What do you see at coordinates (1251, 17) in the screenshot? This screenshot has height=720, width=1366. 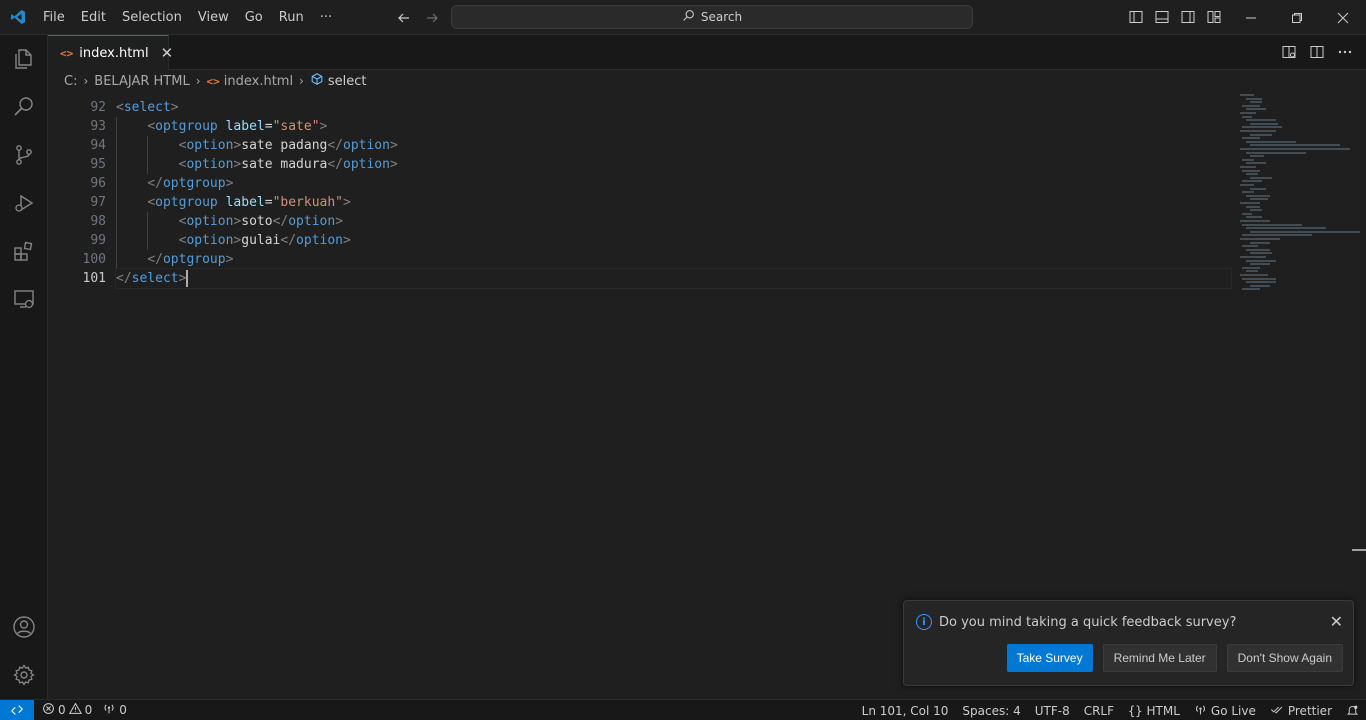 I see `minimize-icon` at bounding box center [1251, 17].